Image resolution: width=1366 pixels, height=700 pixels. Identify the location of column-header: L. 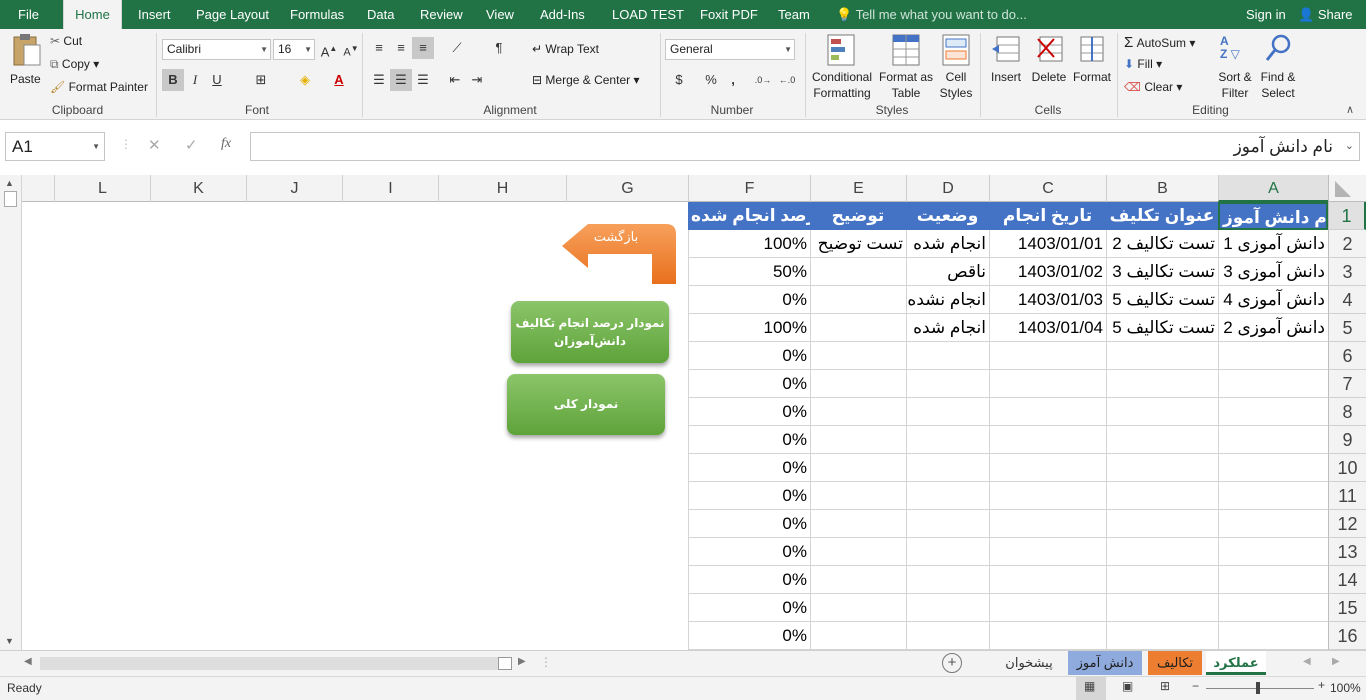
(102, 188).